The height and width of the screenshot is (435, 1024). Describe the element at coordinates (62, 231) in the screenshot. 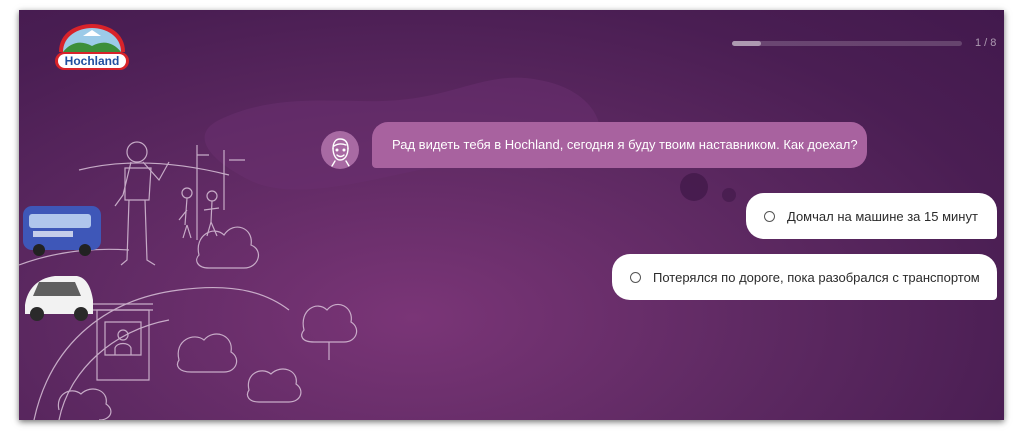

I see `bus-illustration` at that location.